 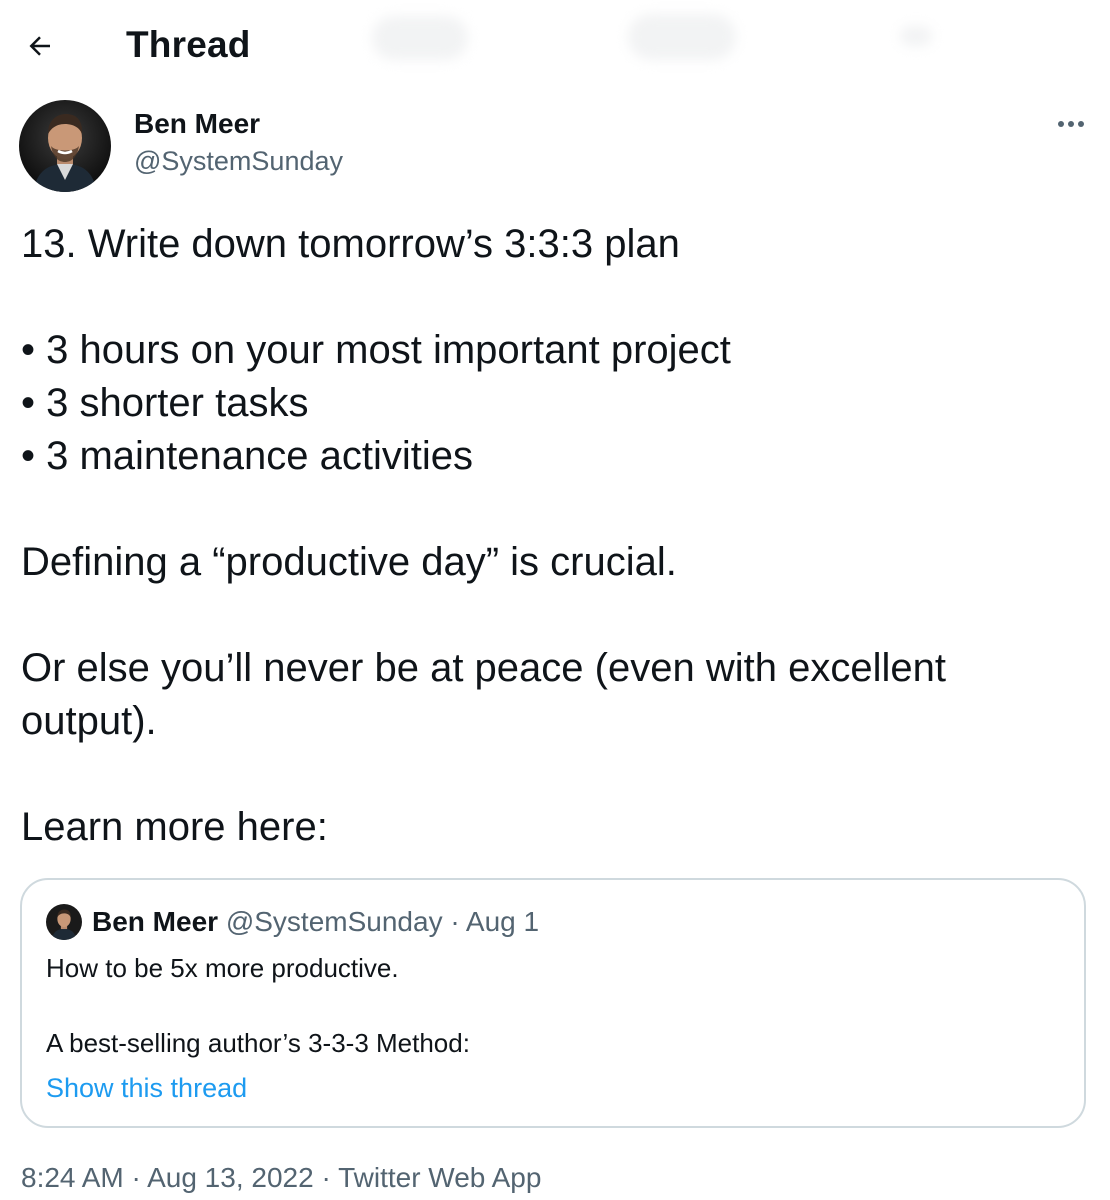 I want to click on tweet-paragraph: Learn more here:, so click(x=174, y=827).